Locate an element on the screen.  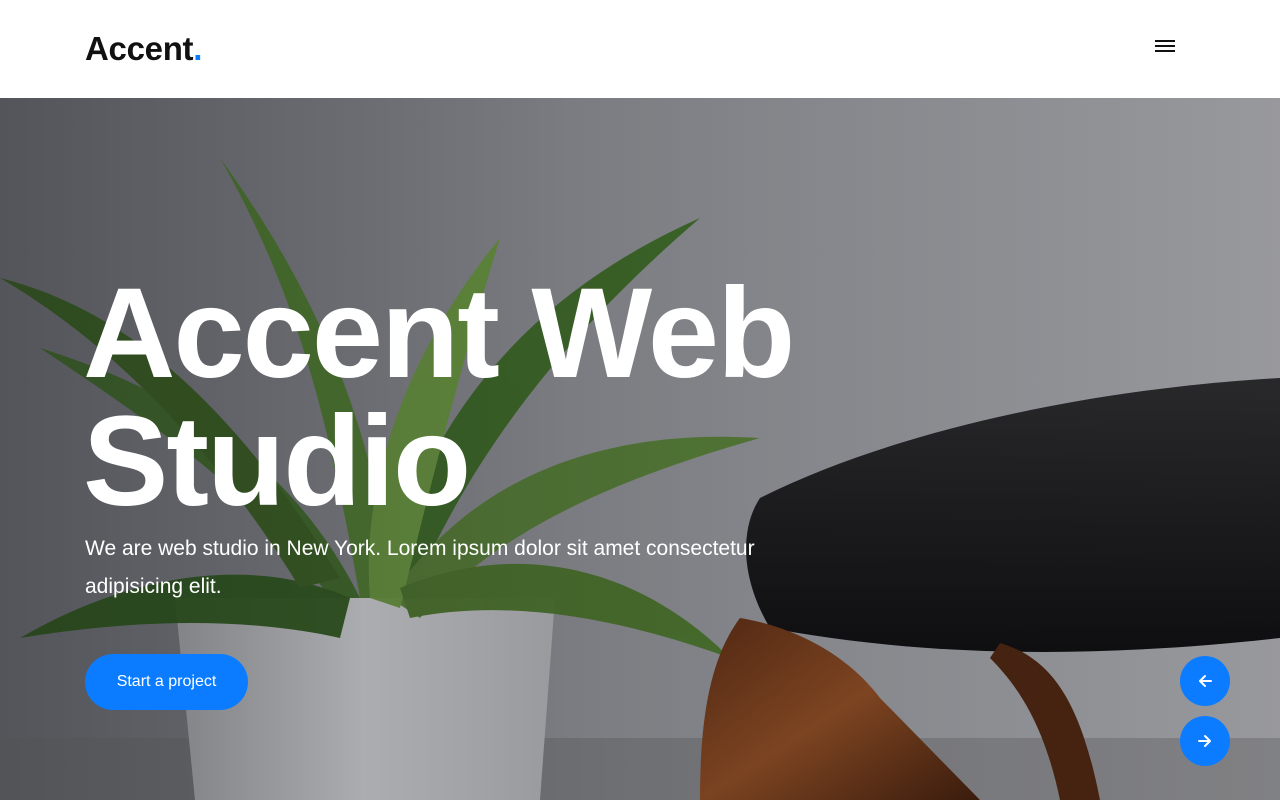
arrow-left-icon is located at coordinates (1205, 681).